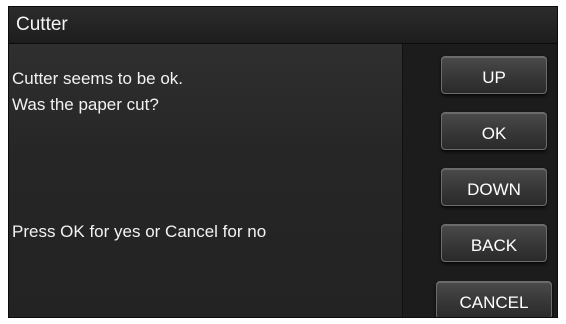 Image resolution: width=566 pixels, height=324 pixels. Describe the element at coordinates (85, 104) in the screenshot. I see `question-message: Was the paper cut?` at that location.